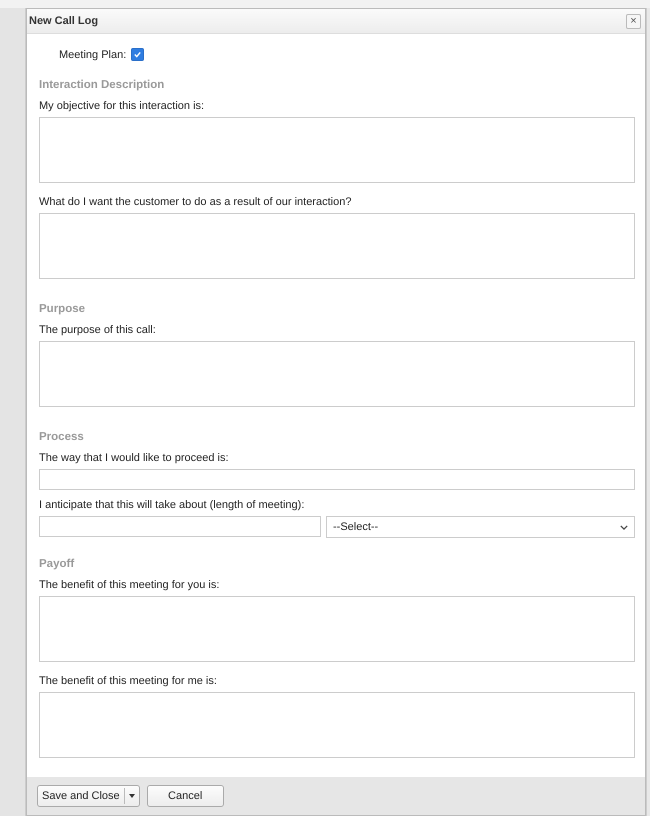 The image size is (650, 816). I want to click on check-icon, so click(137, 54).